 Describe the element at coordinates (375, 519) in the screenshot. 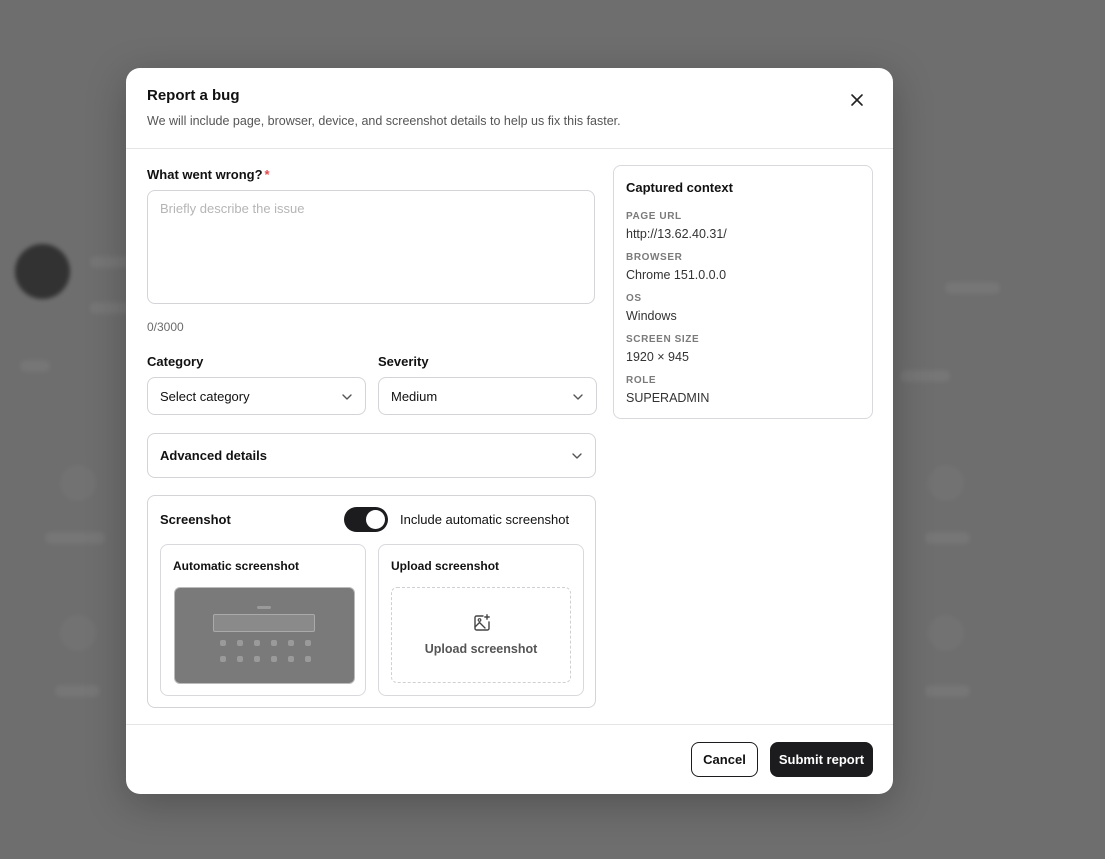

I see `toggle-knob` at that location.